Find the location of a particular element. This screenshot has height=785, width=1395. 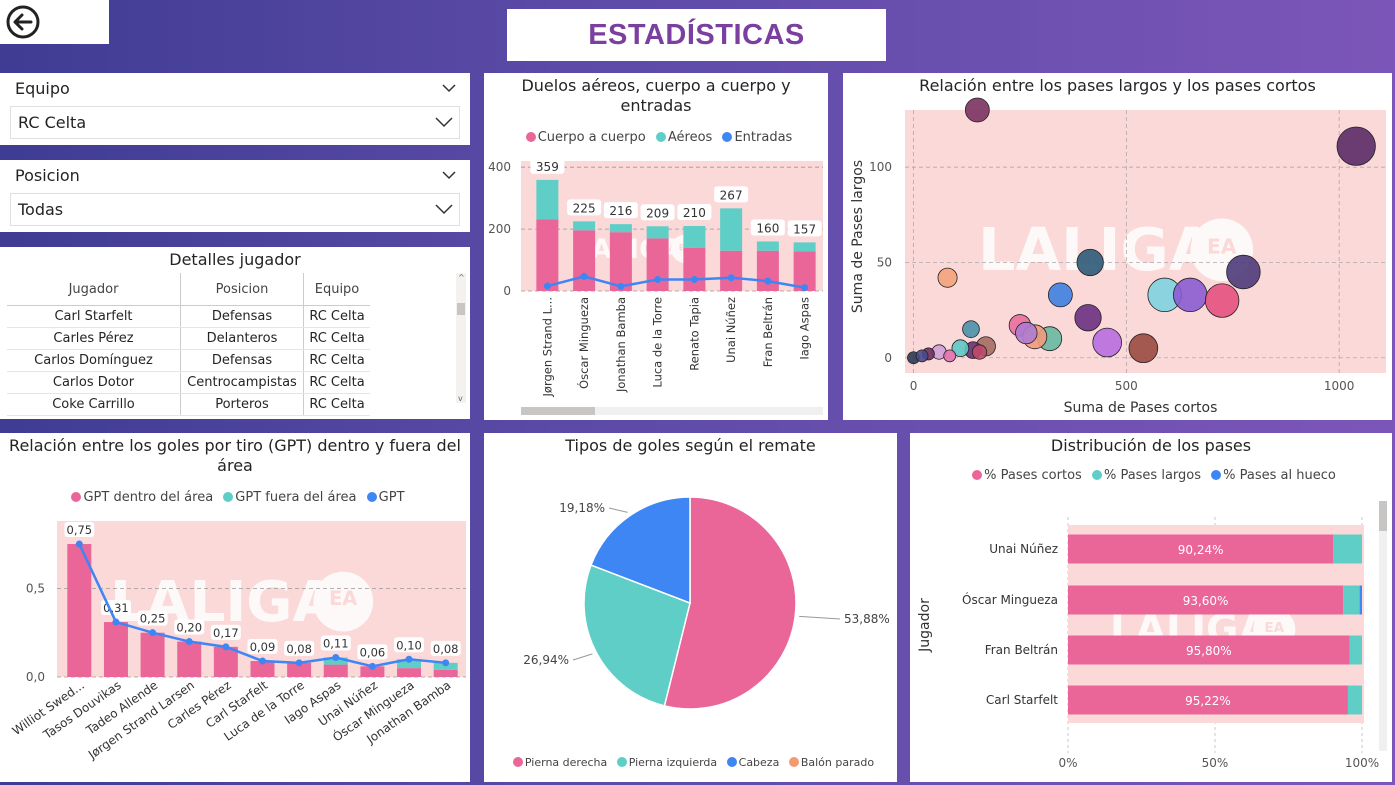

cell: Defensas is located at coordinates (242, 360).